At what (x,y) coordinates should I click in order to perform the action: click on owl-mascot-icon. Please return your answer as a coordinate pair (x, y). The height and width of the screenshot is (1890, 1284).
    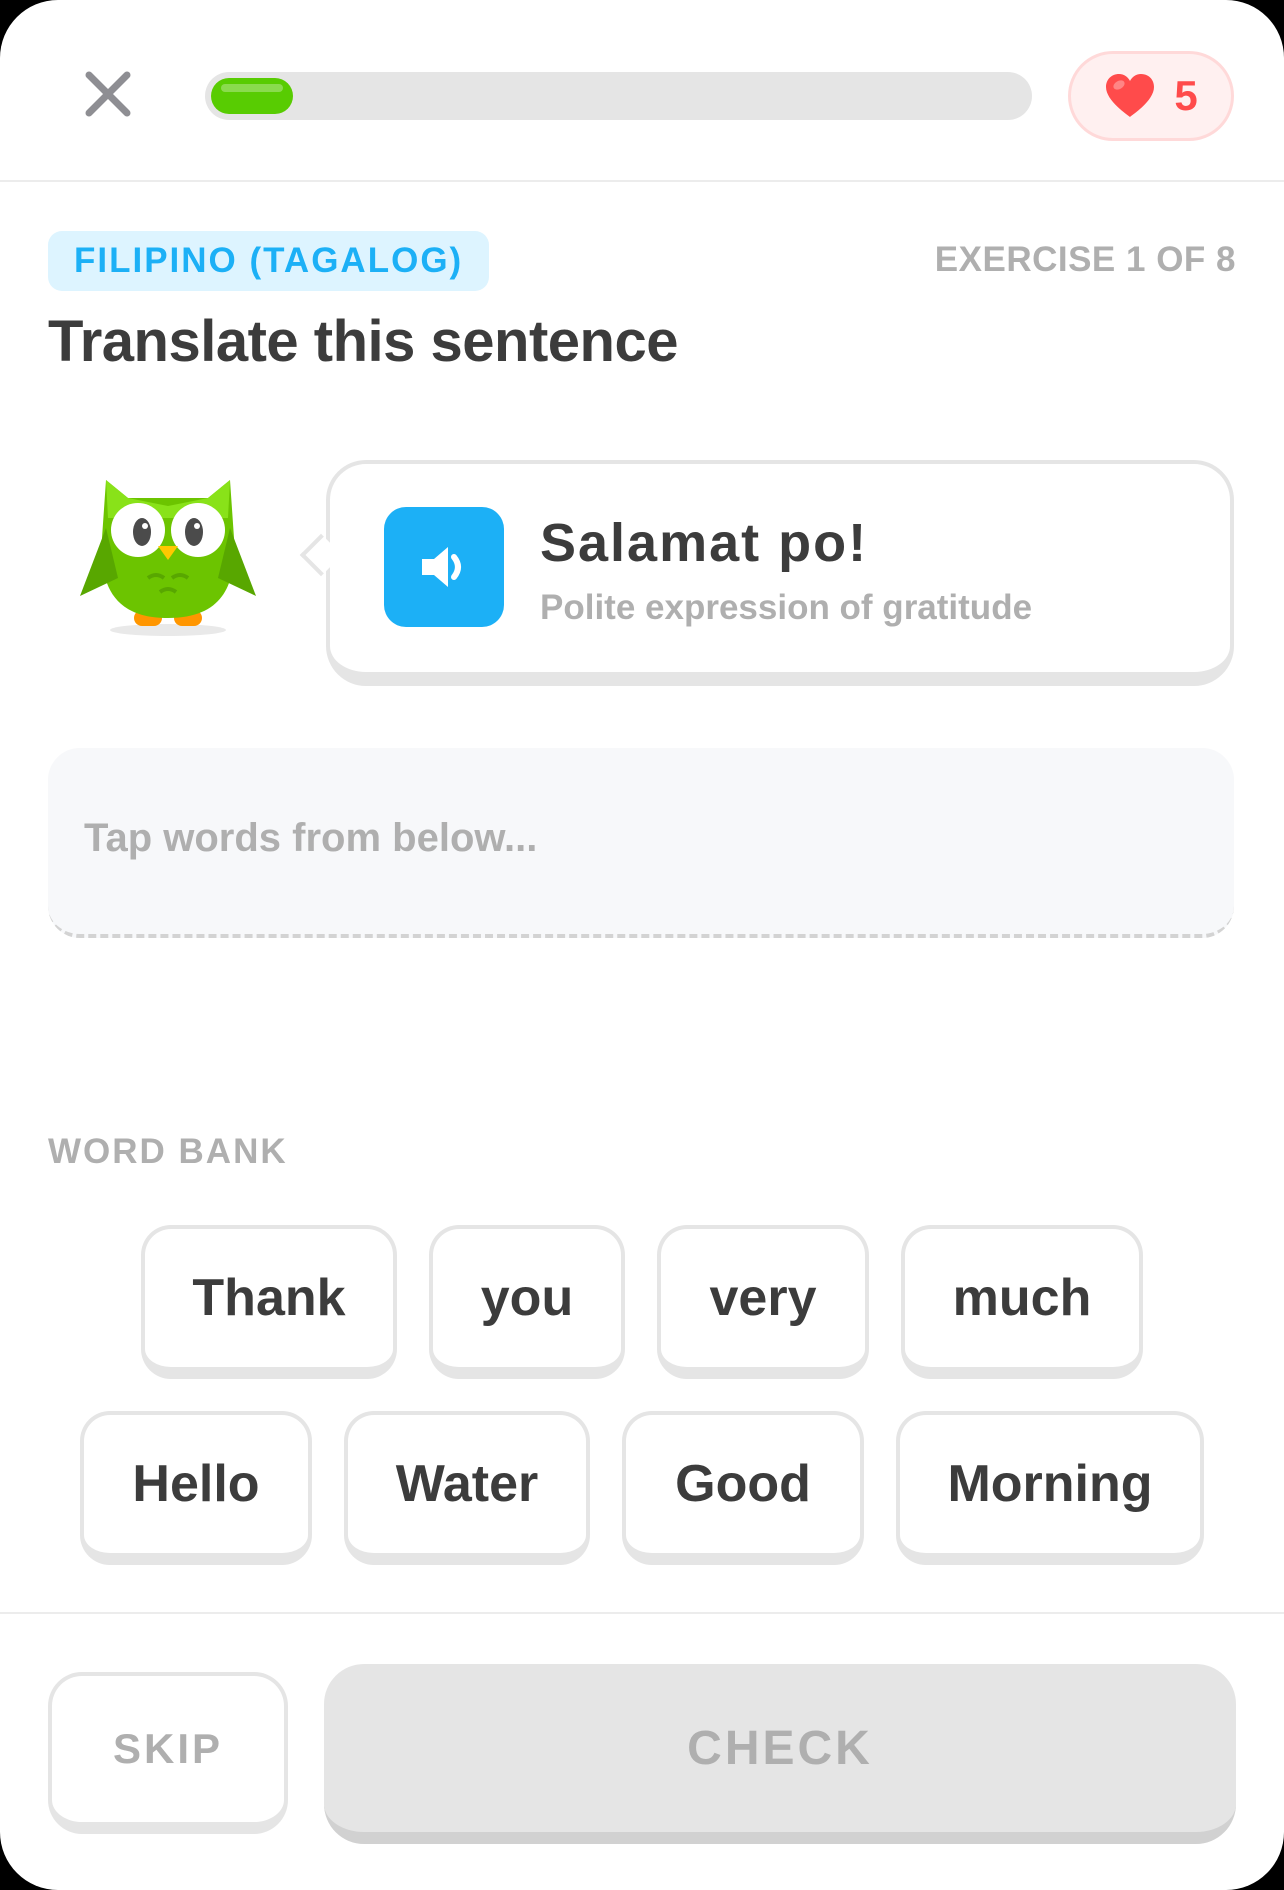
    Looking at the image, I should click on (168, 558).